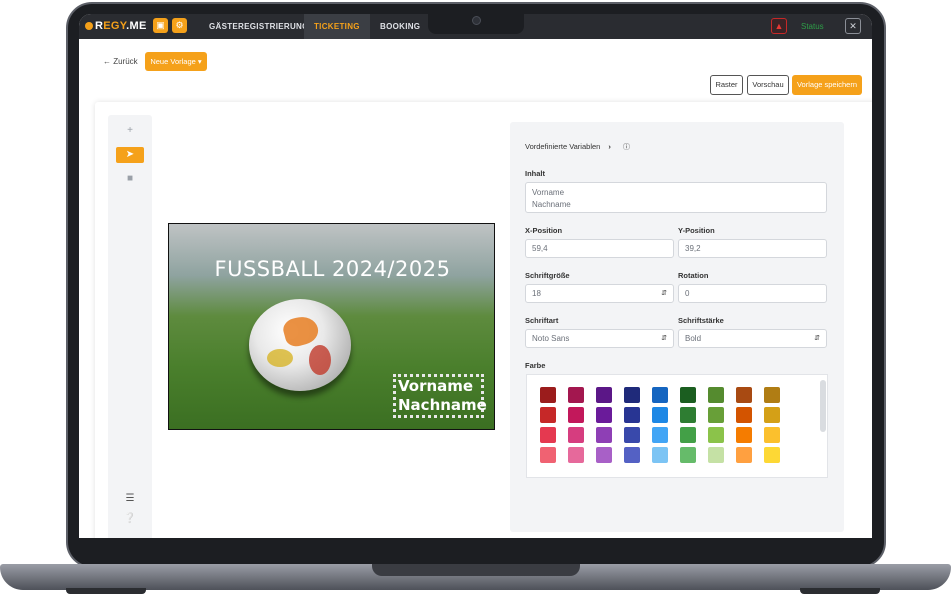  Describe the element at coordinates (535, 365) in the screenshot. I see `color-label: Farbe` at that location.